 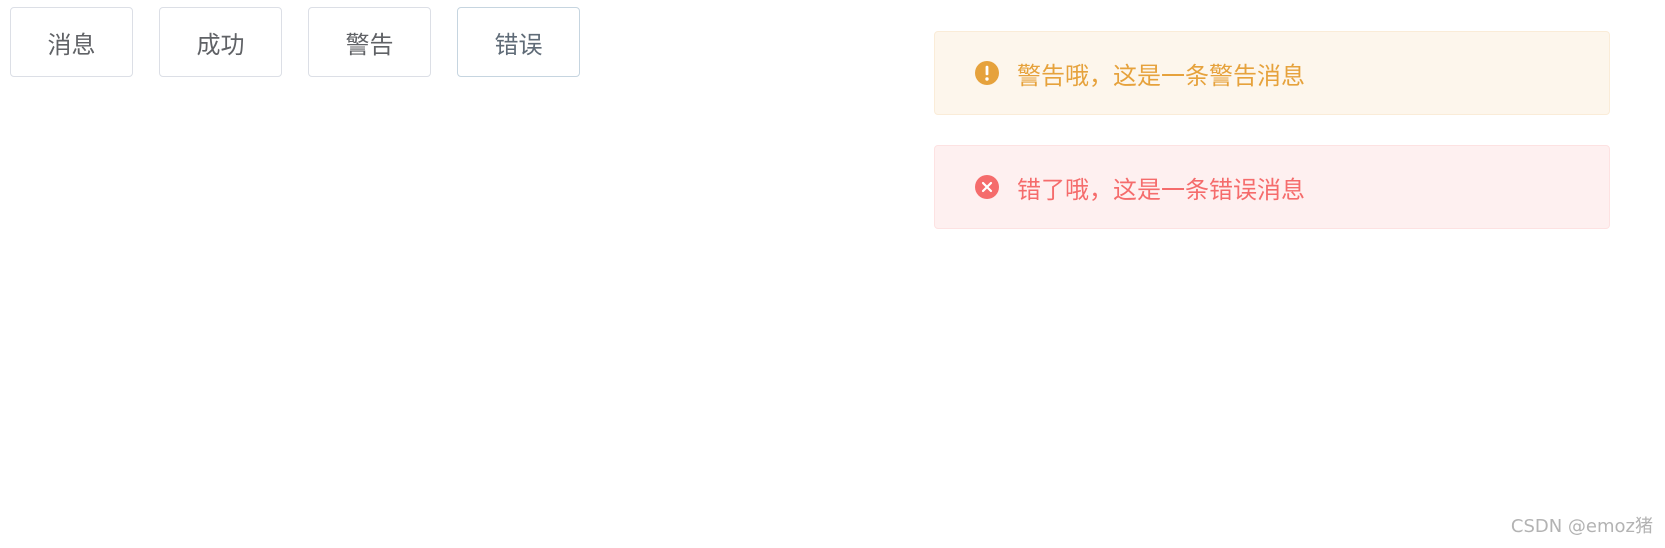 What do you see at coordinates (1161, 189) in the screenshot?
I see `error-message-text: 错了哦，这是一条错误消息` at bounding box center [1161, 189].